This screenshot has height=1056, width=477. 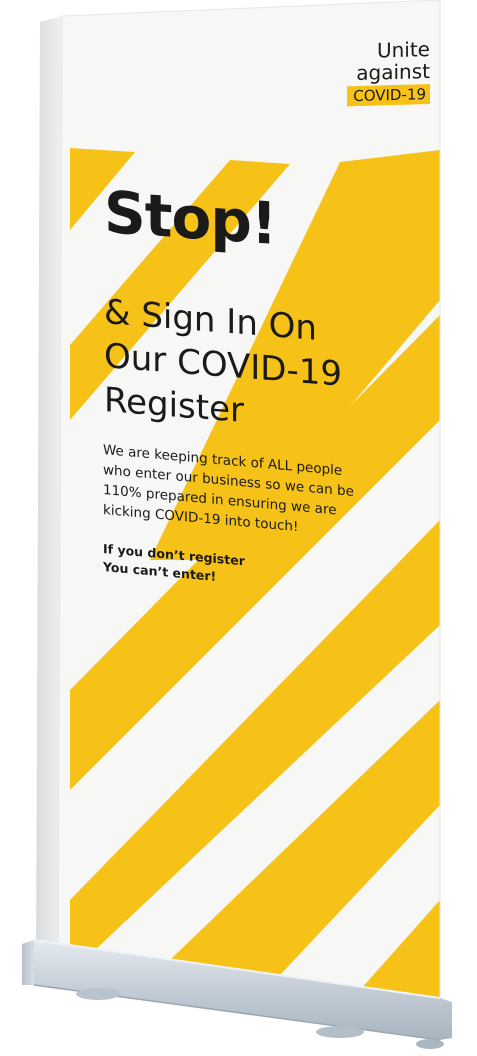 What do you see at coordinates (393, 72) in the screenshot?
I see `brand-line-2: against` at bounding box center [393, 72].